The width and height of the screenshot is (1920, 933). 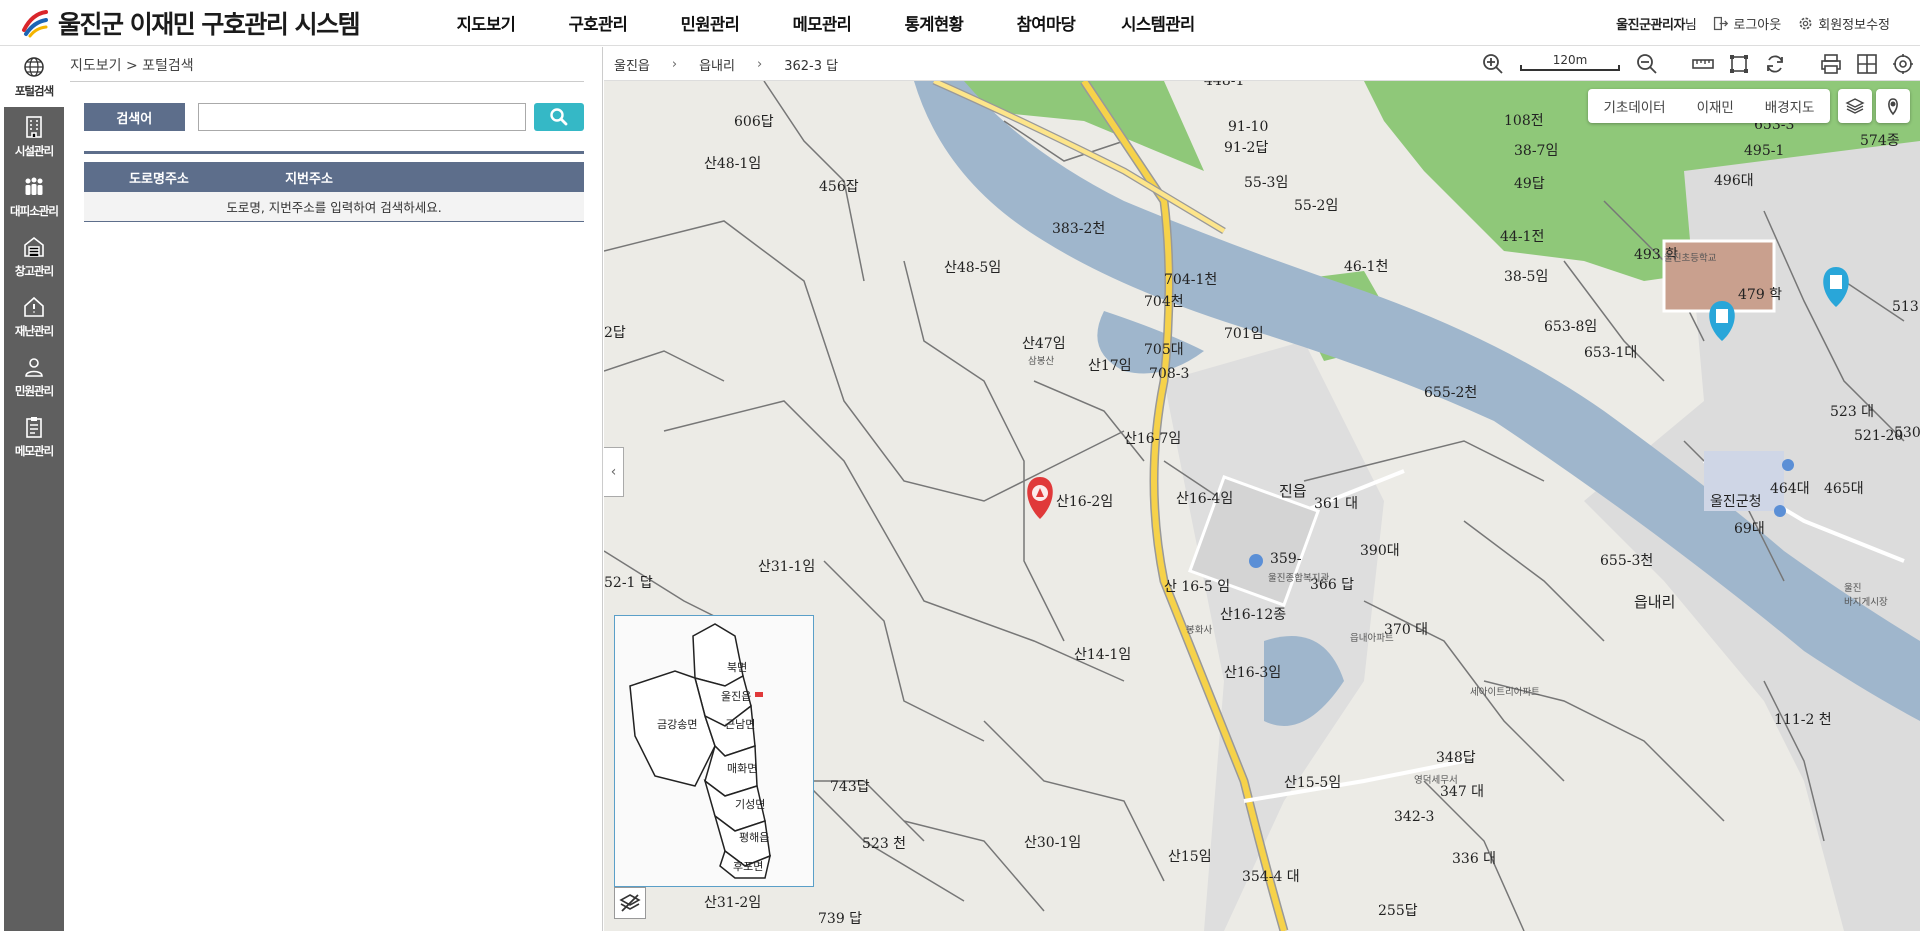 What do you see at coordinates (132, 66) in the screenshot?
I see `breadcrumb: 지도보기 > 포털검색` at bounding box center [132, 66].